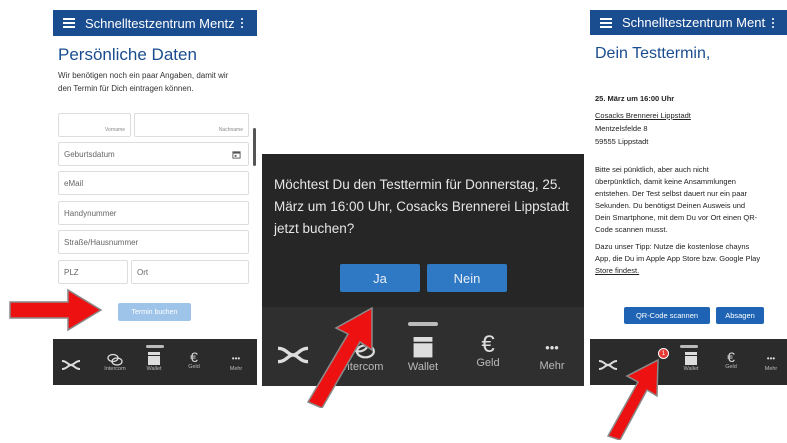 The height and width of the screenshot is (443, 787). I want to click on chat-bubbles-icon, so click(115, 359).